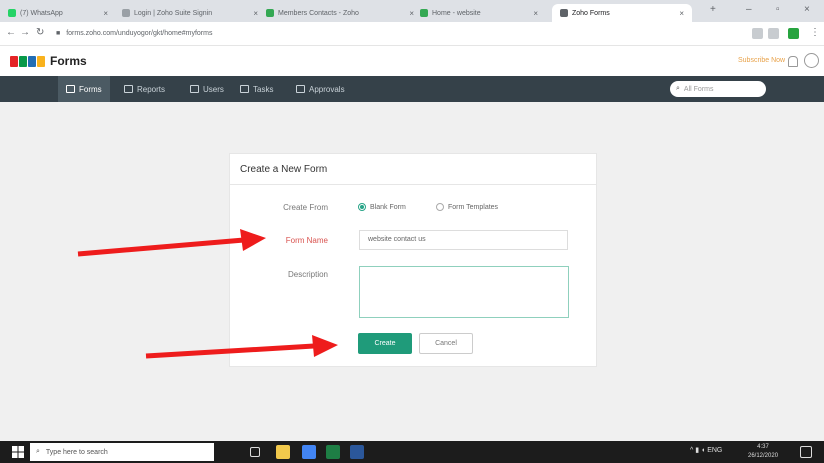 The width and height of the screenshot is (824, 463). I want to click on nav-item-label: Approvals, so click(327, 89).